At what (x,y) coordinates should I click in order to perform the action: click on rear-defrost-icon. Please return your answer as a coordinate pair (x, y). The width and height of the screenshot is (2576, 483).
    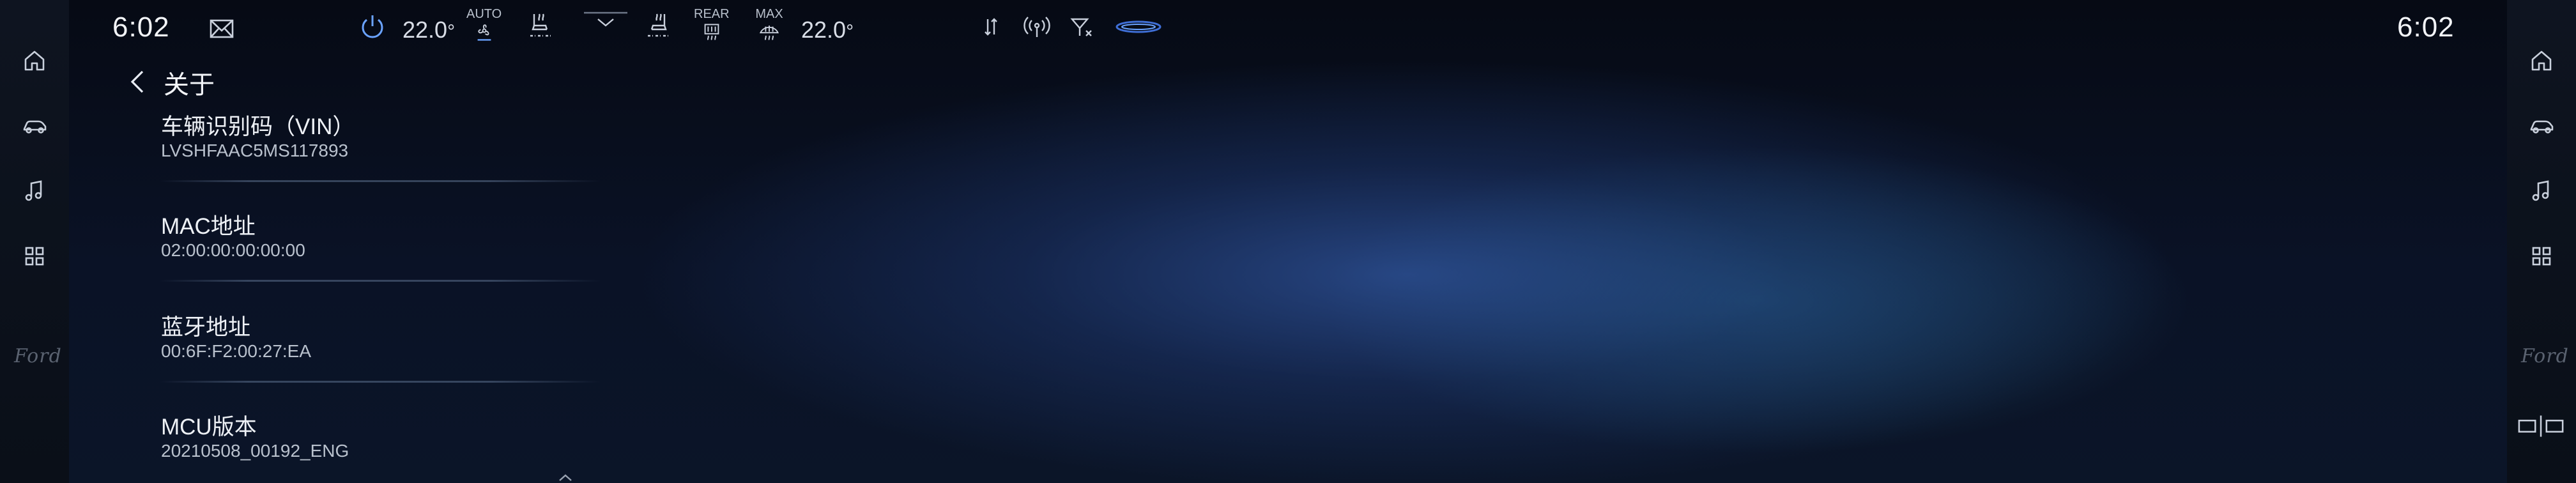
    Looking at the image, I should click on (711, 32).